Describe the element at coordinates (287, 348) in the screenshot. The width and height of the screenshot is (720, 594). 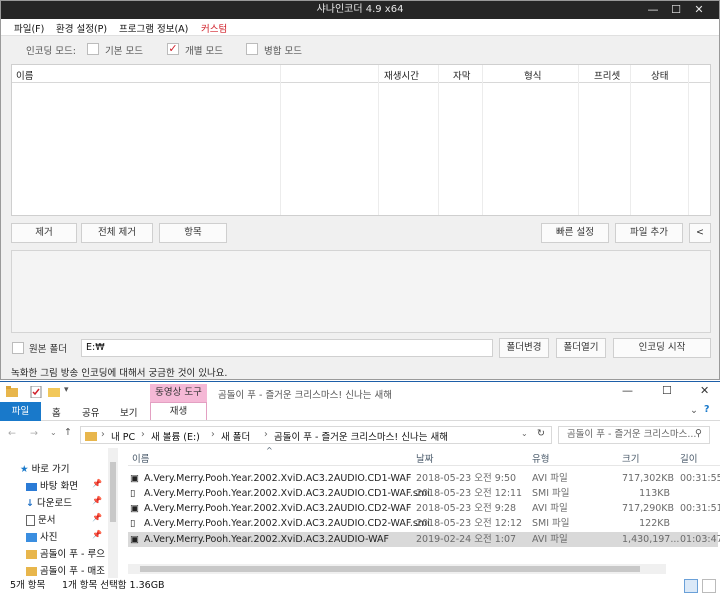
I see `output-path-field: E:₩` at that location.